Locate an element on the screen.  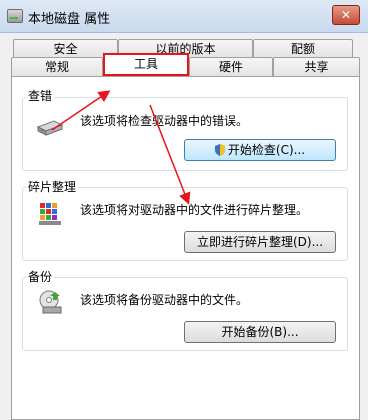
tab-hardware: 硬件 is located at coordinates (231, 66).